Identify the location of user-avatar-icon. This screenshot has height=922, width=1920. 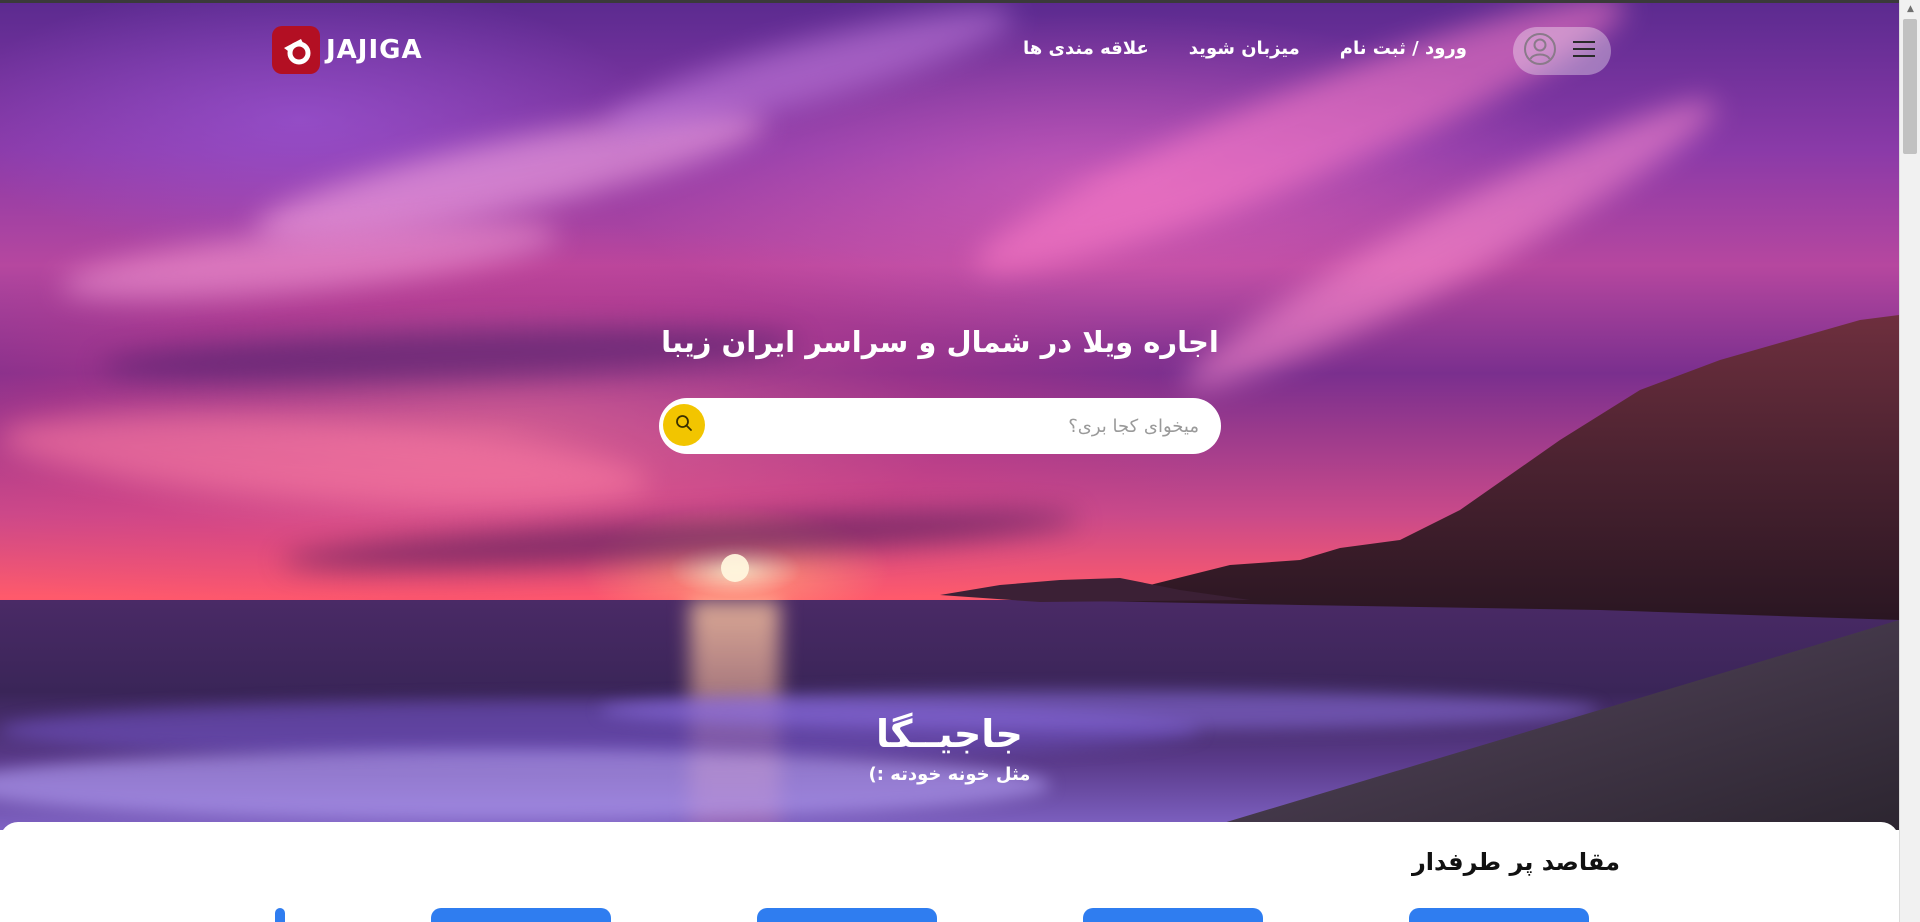
(1540, 51).